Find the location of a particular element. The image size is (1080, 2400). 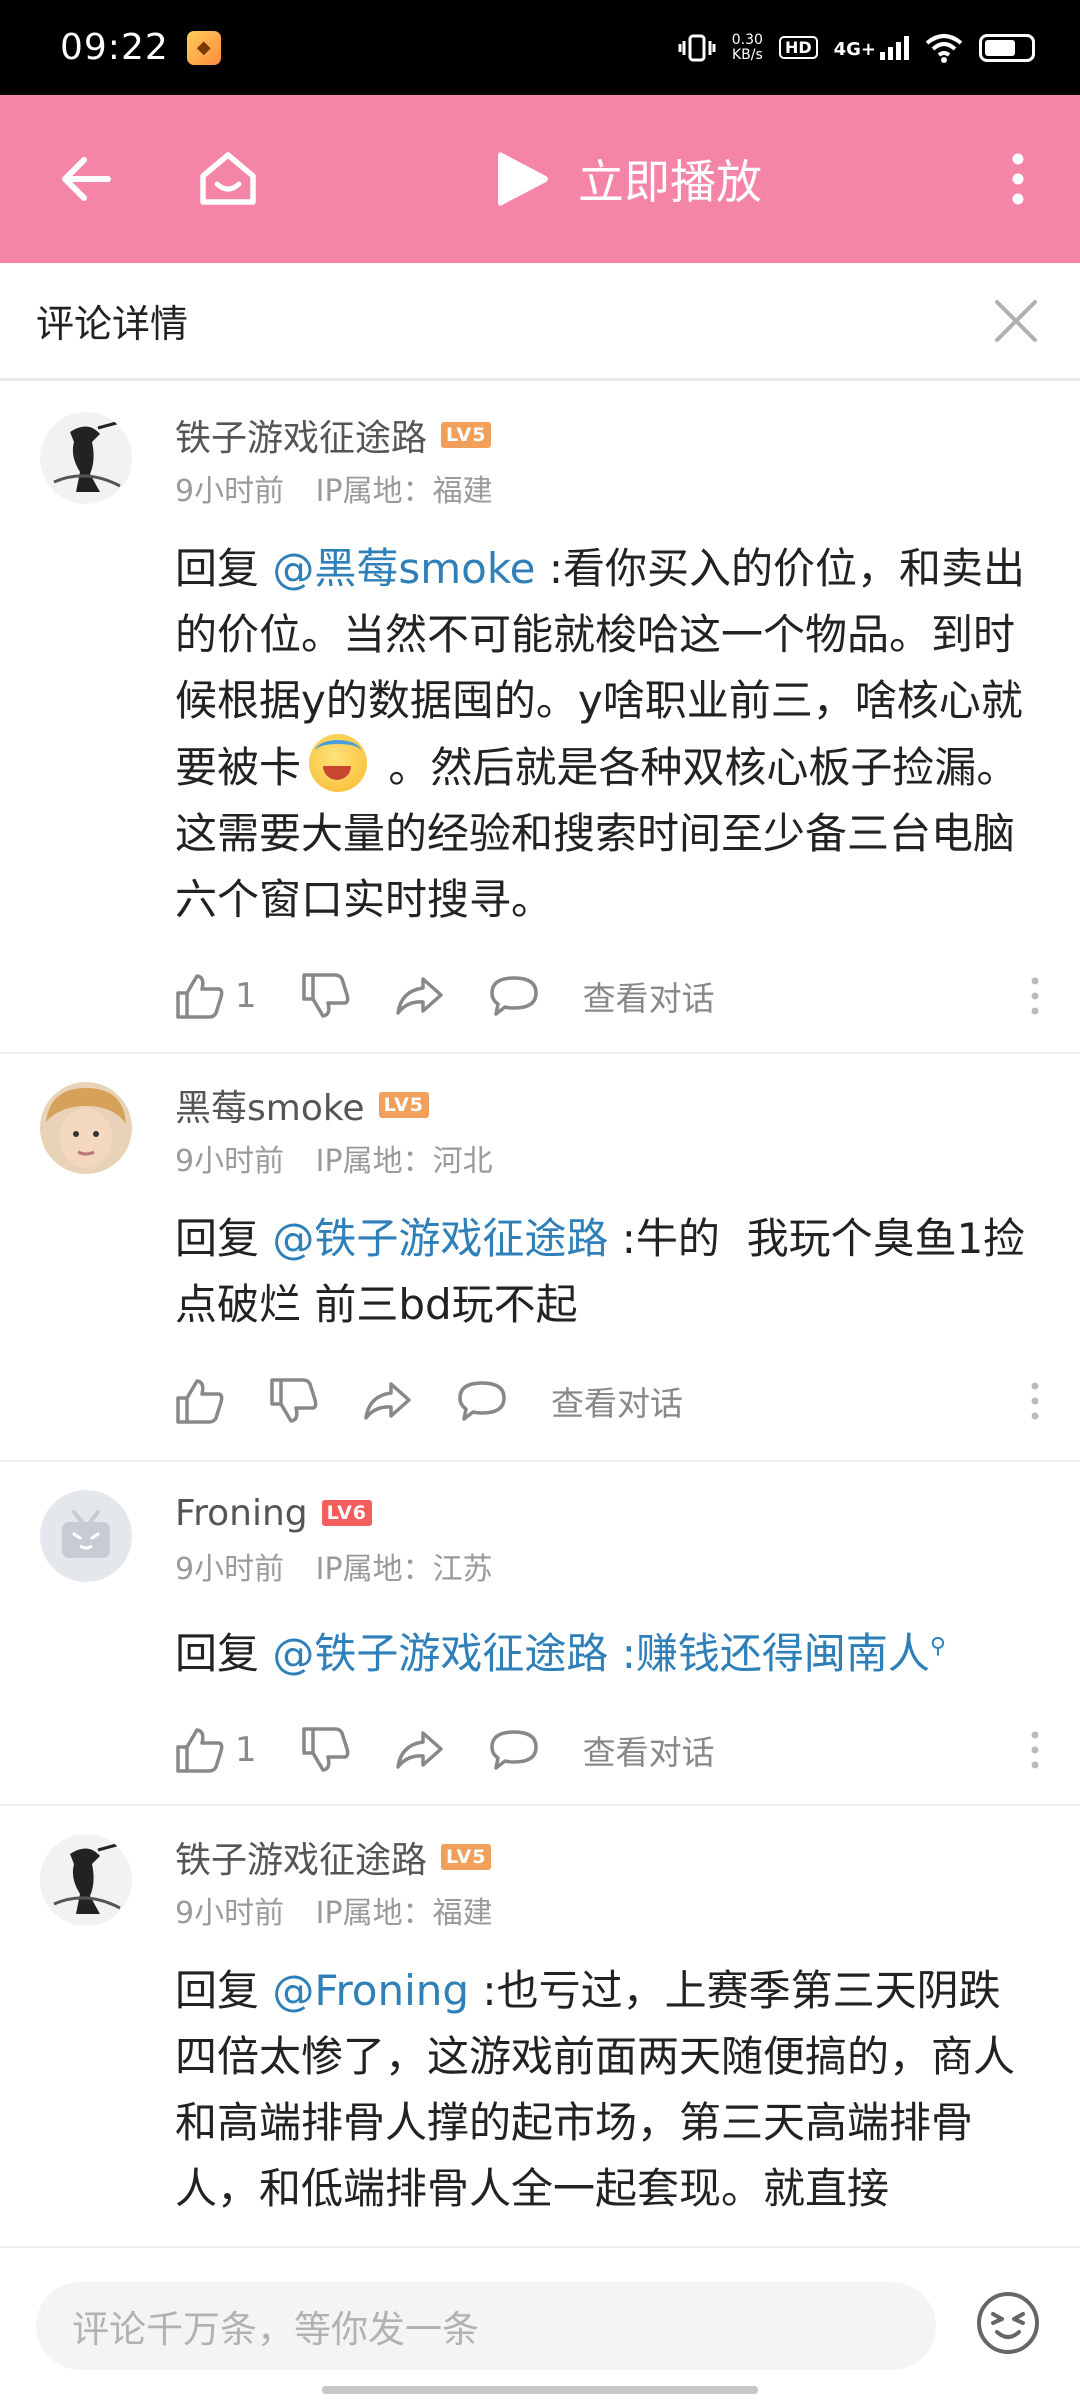

back-button is located at coordinates (86, 179).